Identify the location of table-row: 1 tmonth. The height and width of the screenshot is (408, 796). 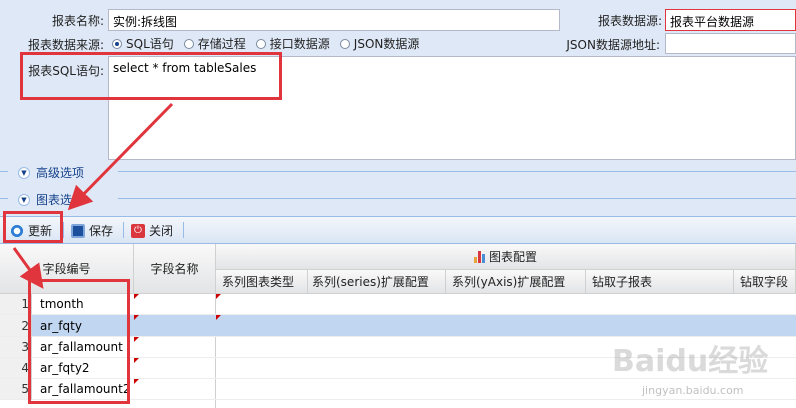
(398, 304).